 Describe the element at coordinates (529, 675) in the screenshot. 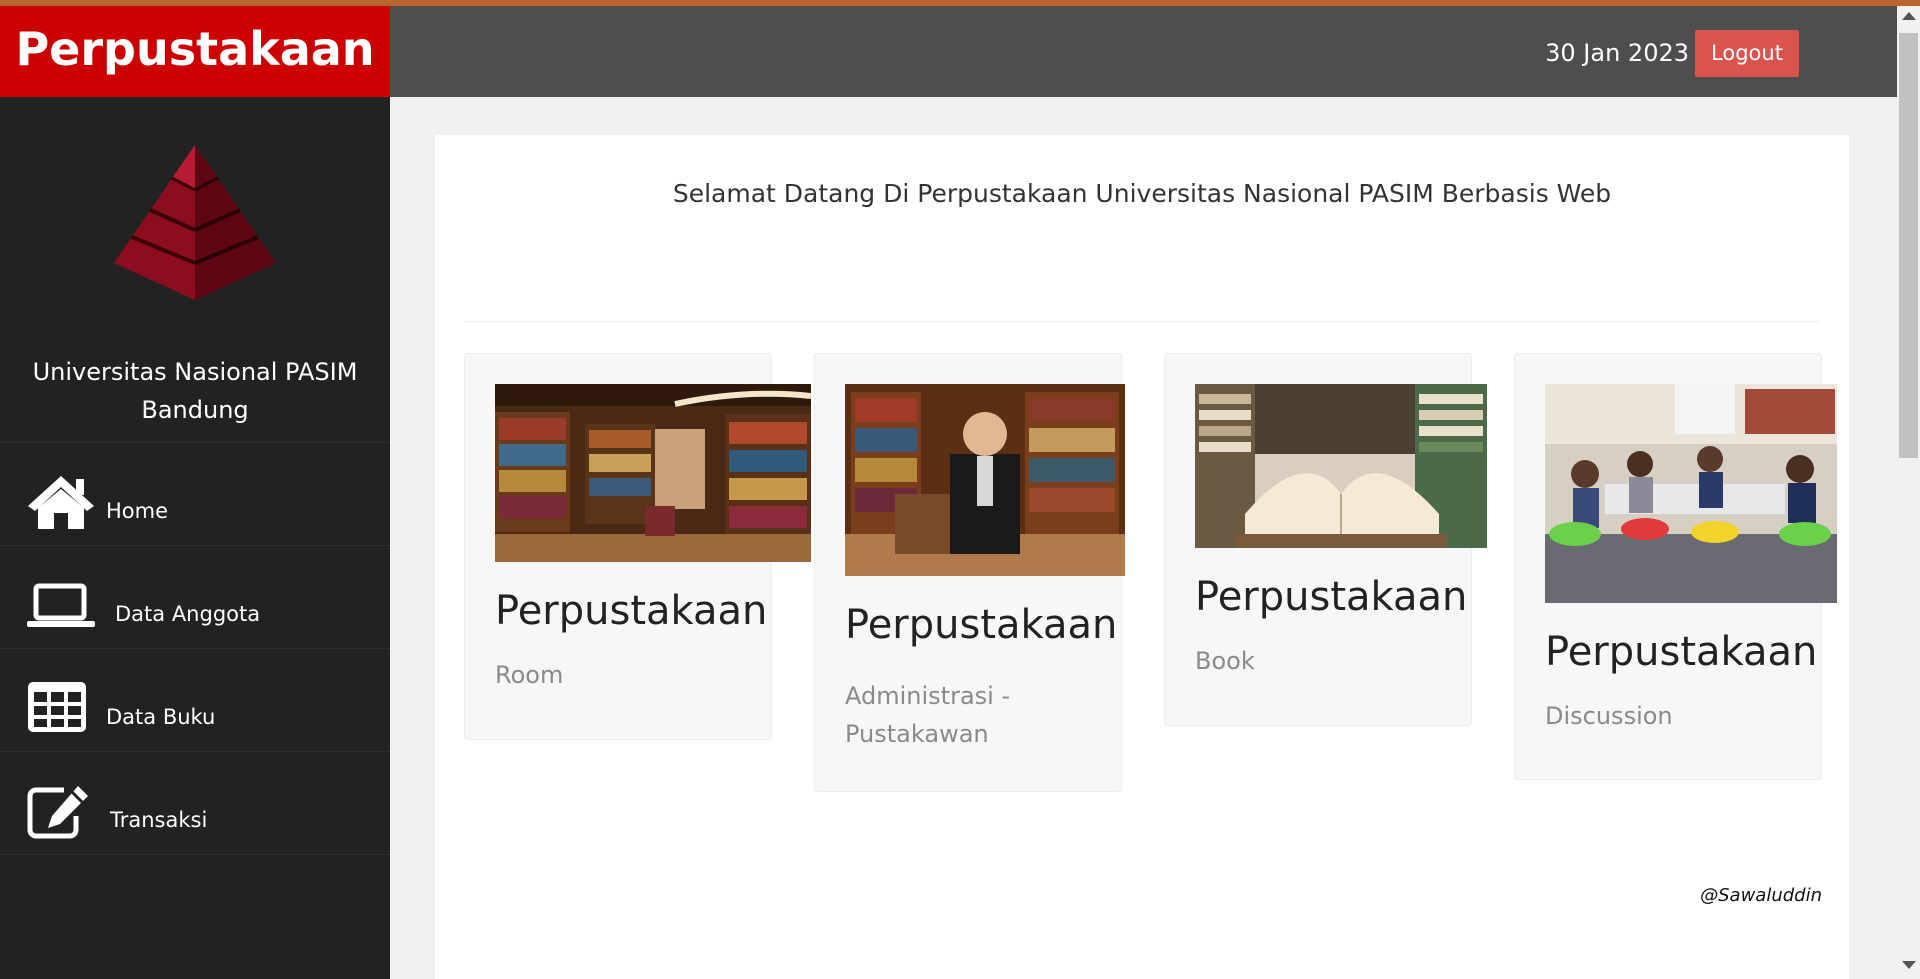

I see `card-subtitle: Room` at that location.